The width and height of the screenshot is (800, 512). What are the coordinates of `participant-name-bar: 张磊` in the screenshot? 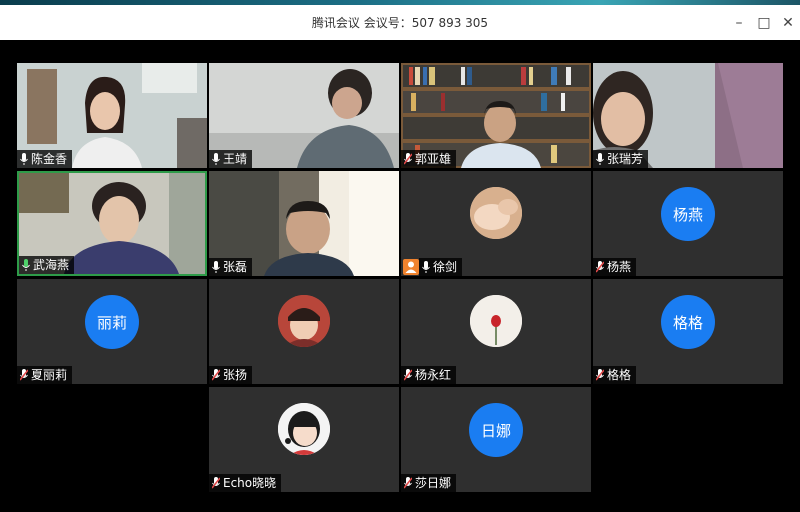 It's located at (231, 267).